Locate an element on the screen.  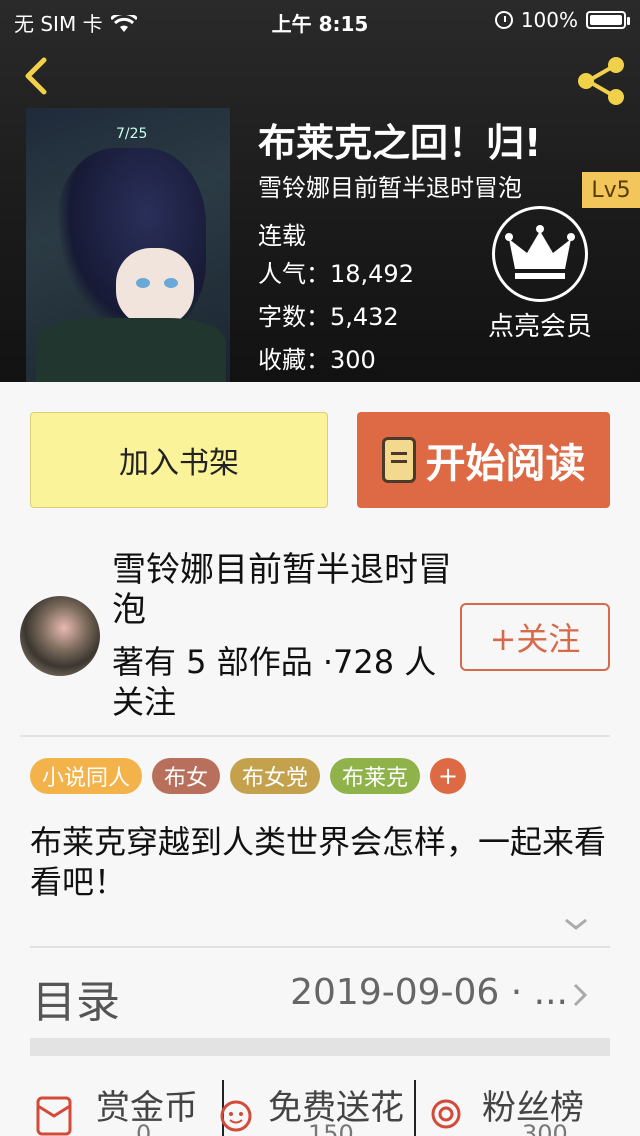
start-reading-label: 开始阅读 is located at coordinates (505, 464).